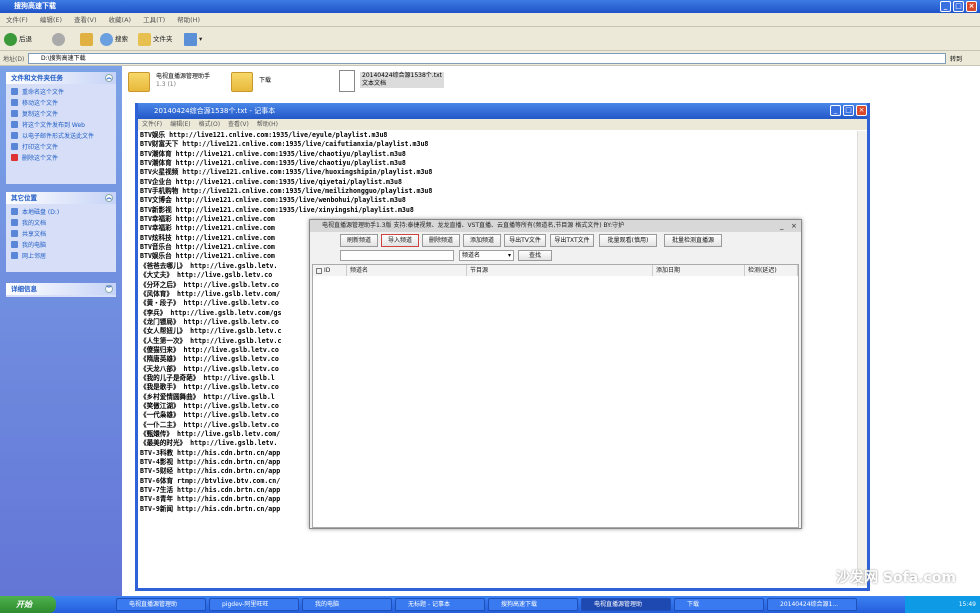 Image resolution: width=980 pixels, height=613 pixels. I want to click on forward-arrow-icon, so click(58, 39).